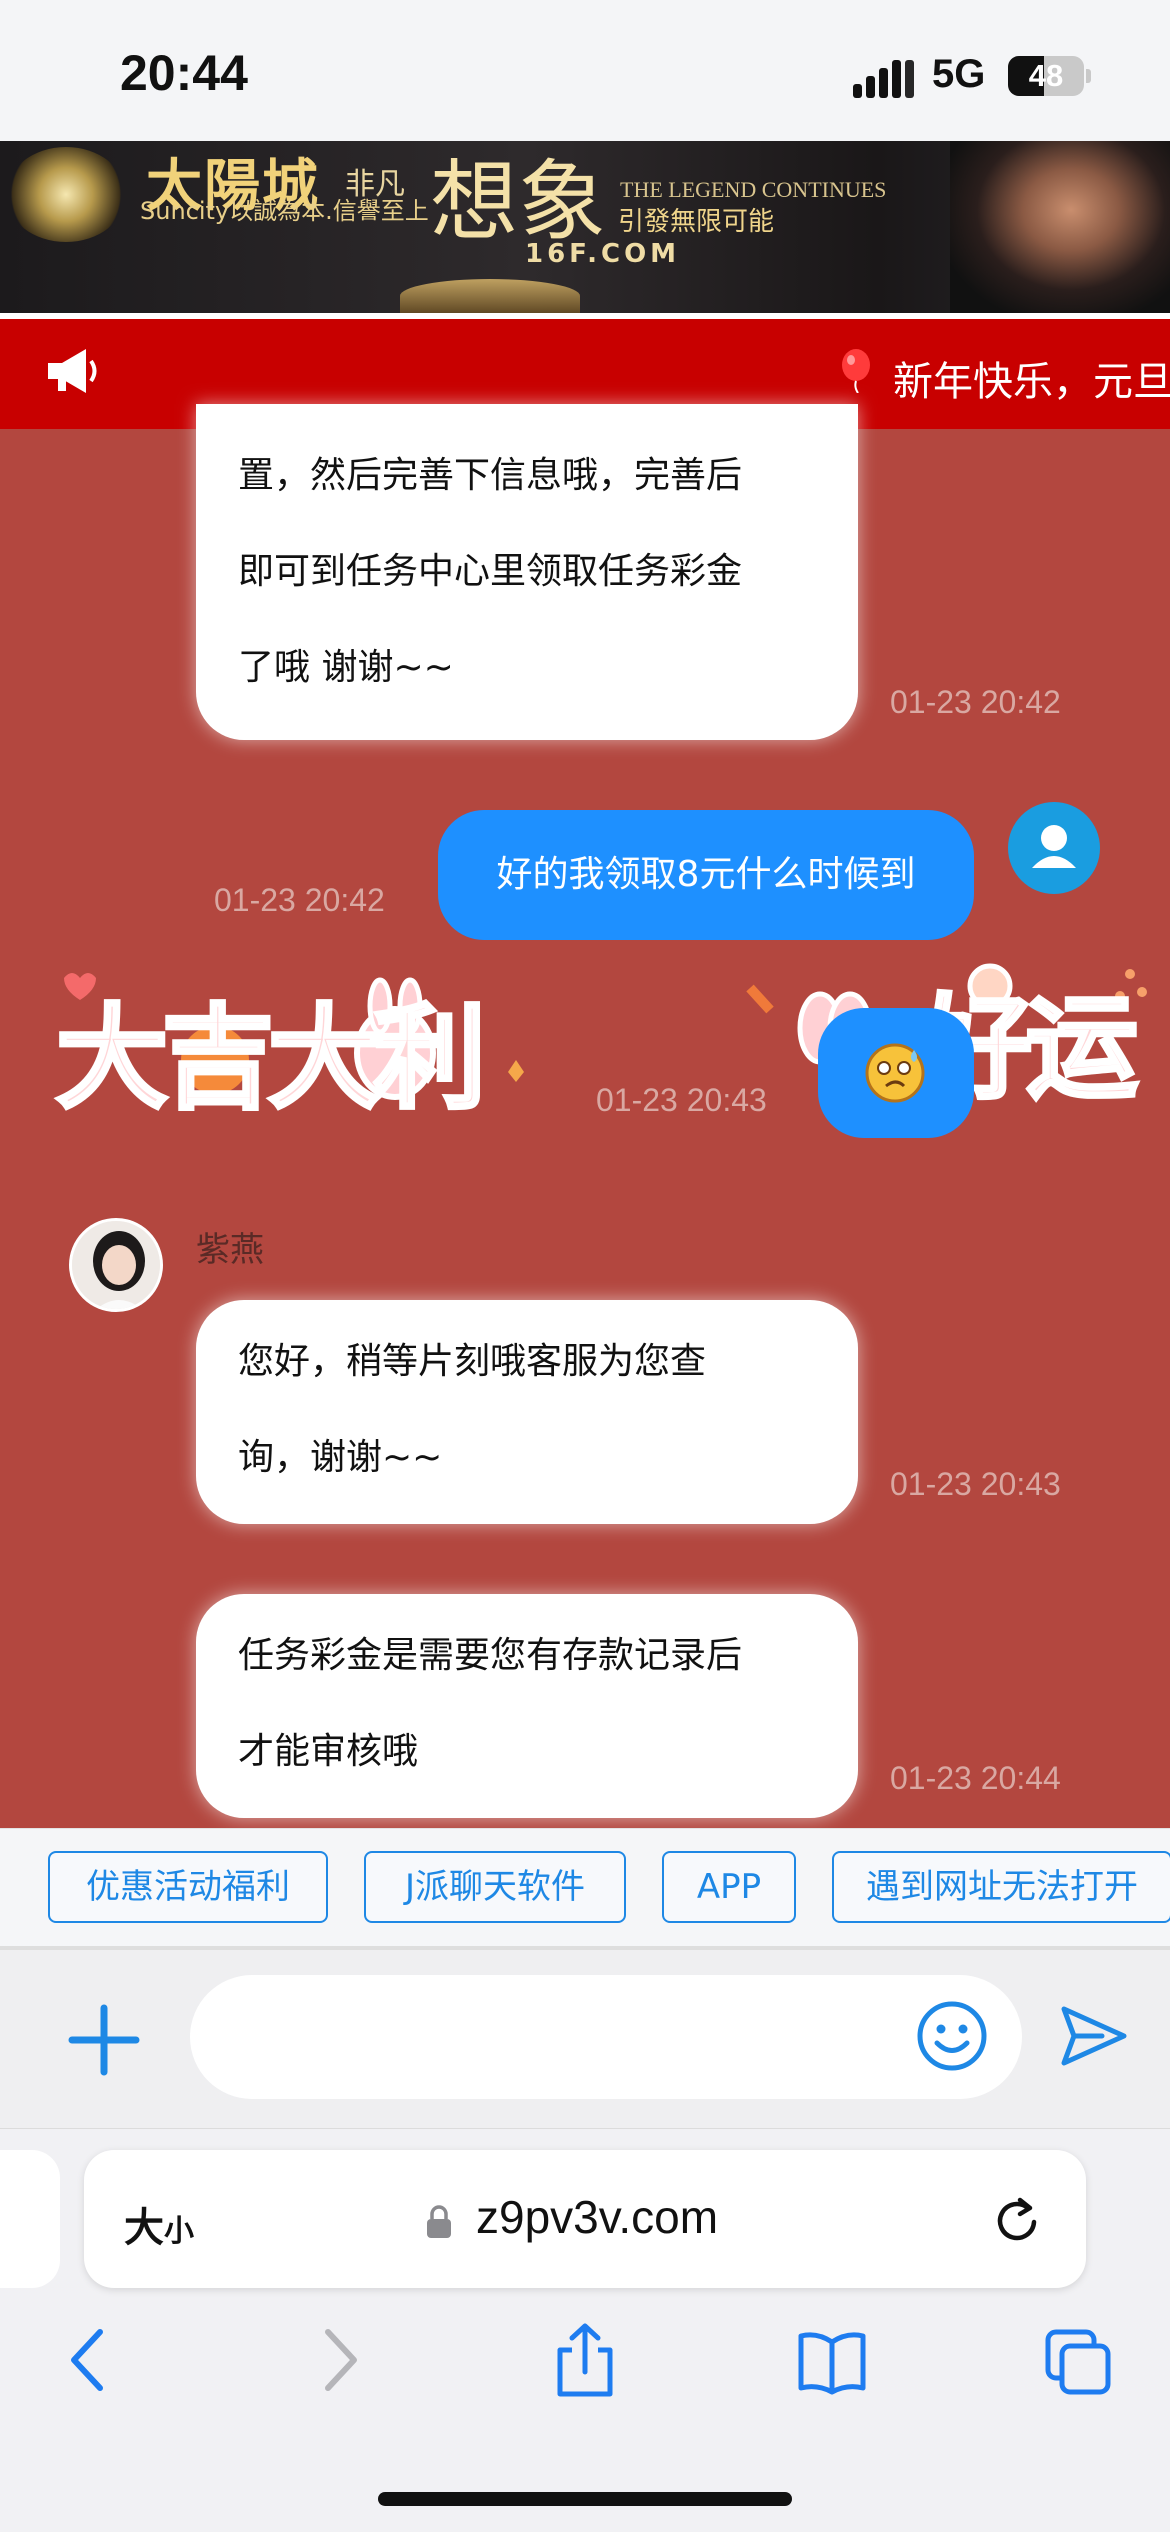 The width and height of the screenshot is (1170, 2532). I want to click on ad-logo-emblem, so click(66, 194).